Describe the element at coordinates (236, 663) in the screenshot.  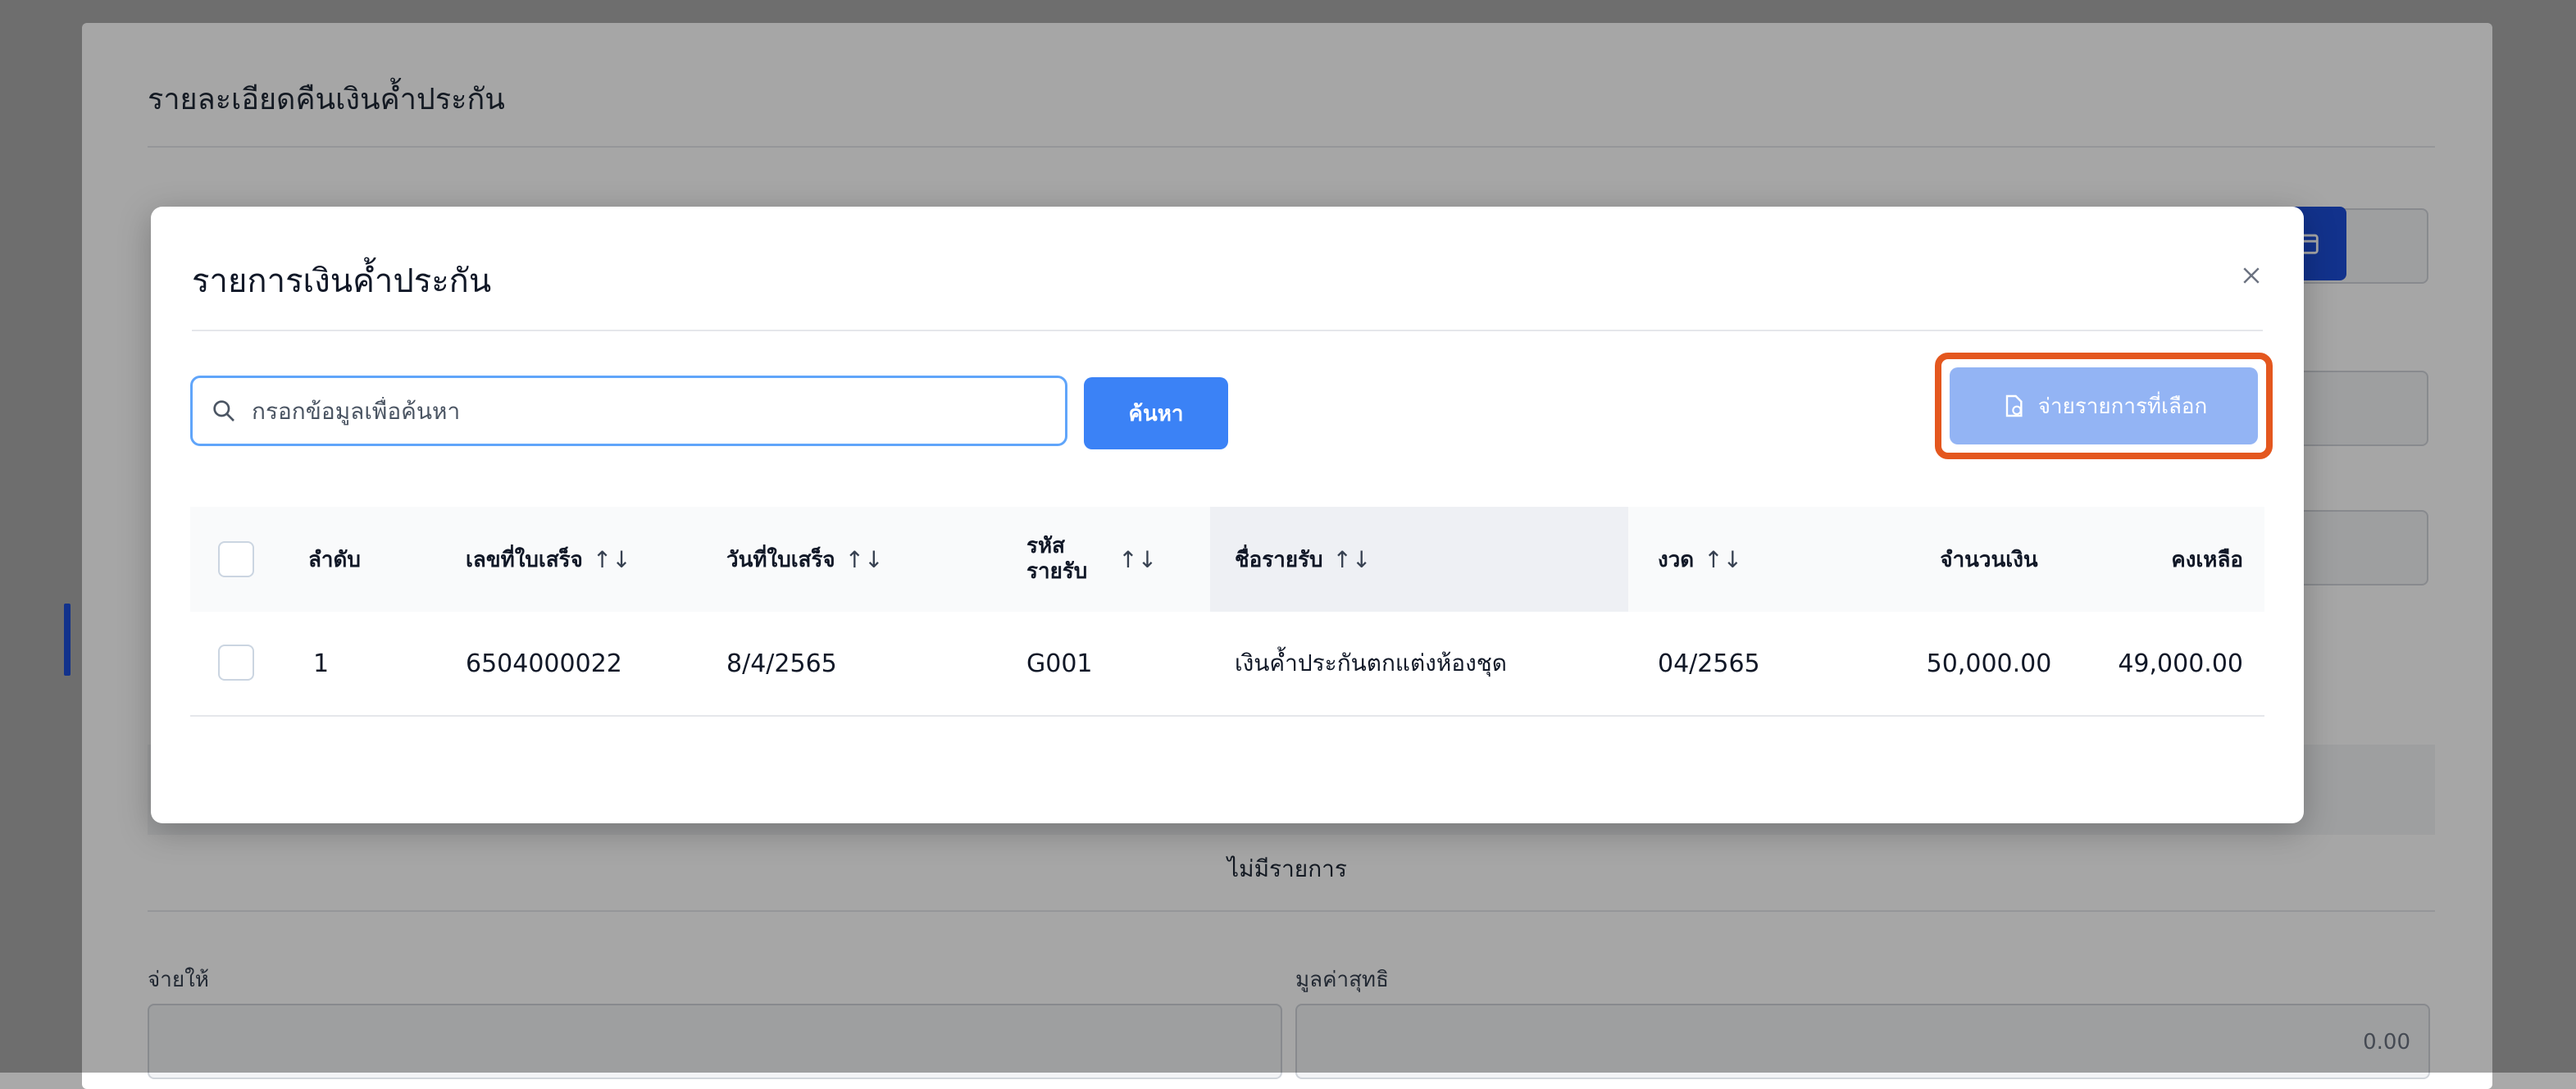
I see `row-checkbox` at that location.